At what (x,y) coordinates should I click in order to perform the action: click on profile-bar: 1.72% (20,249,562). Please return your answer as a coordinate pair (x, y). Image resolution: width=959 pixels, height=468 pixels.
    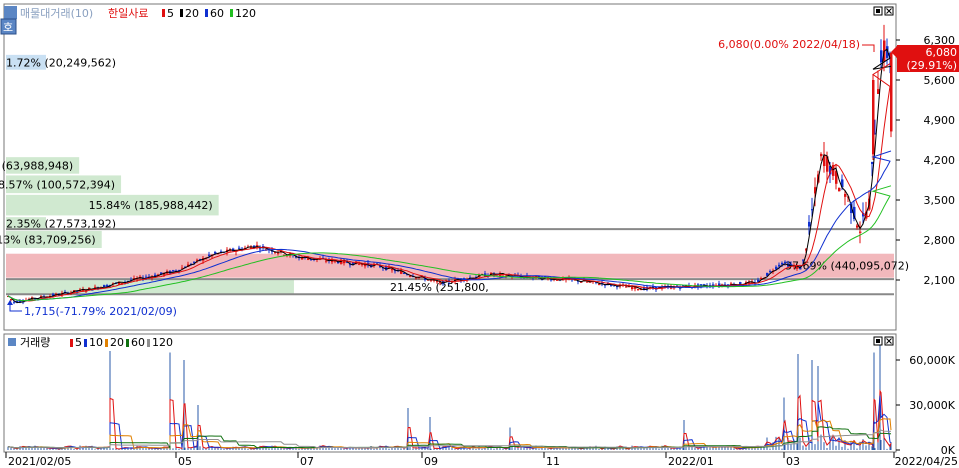
    Looking at the image, I should click on (61, 62).